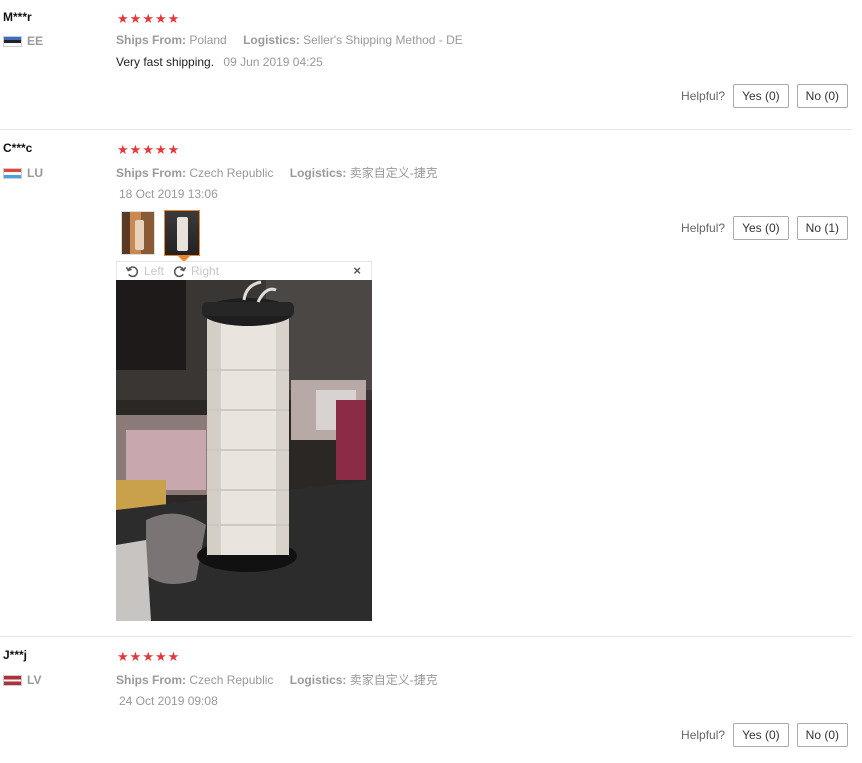 This screenshot has height=763, width=862. Describe the element at coordinates (34, 680) in the screenshot. I see `country-code: LV` at that location.